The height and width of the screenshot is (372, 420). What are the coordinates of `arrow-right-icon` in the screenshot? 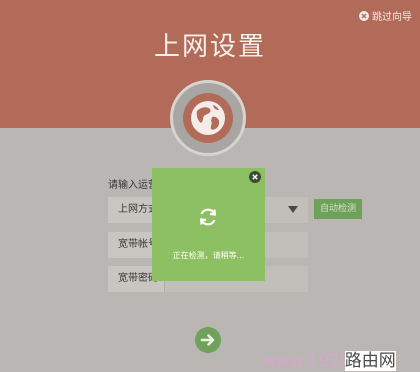 It's located at (207, 340).